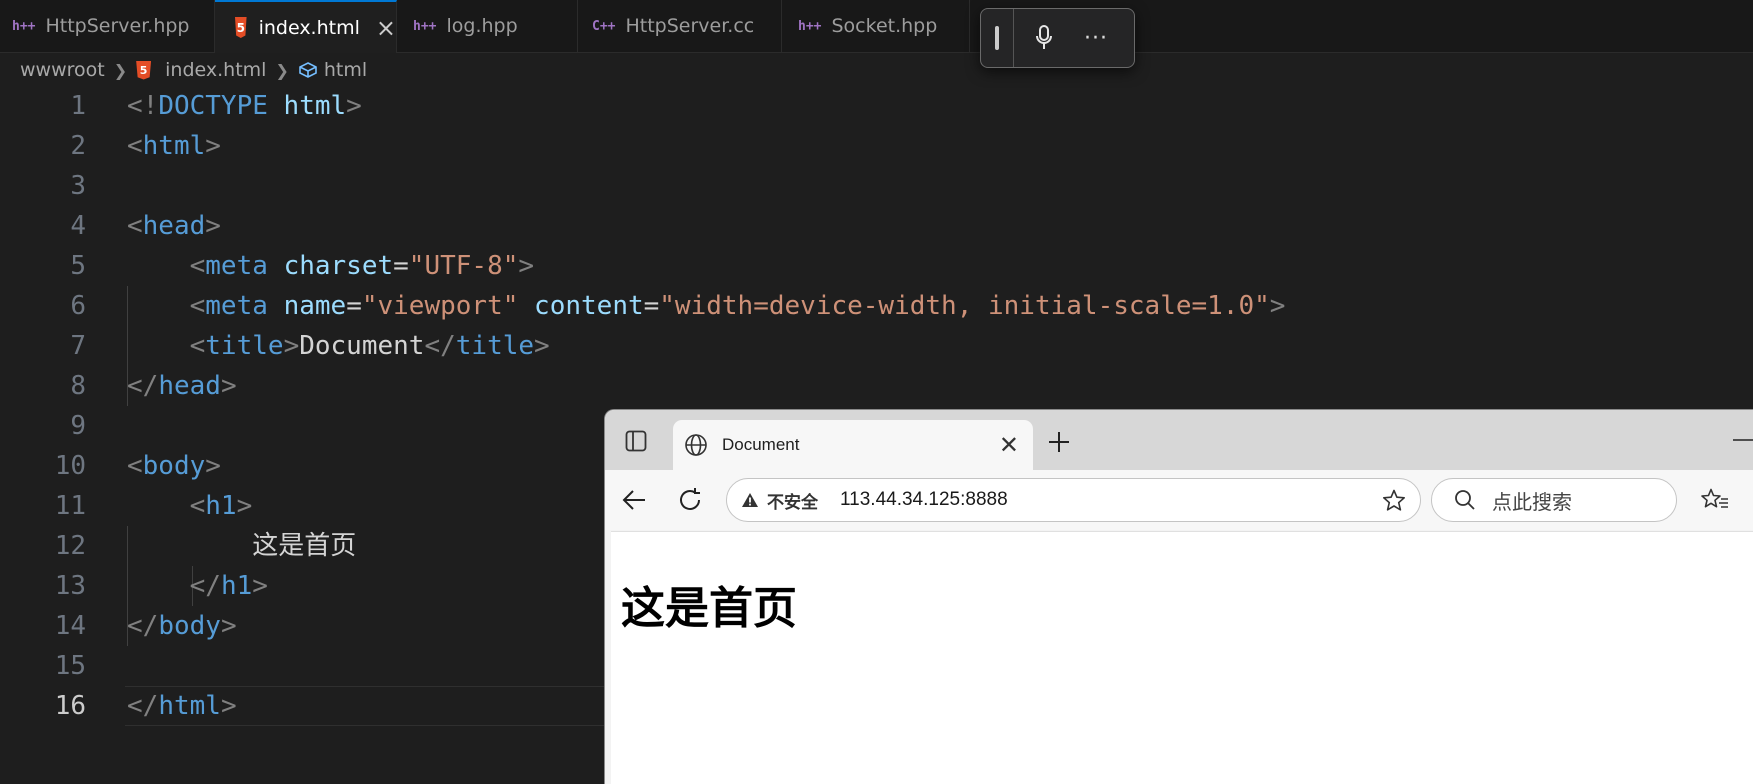 This screenshot has width=1753, height=784. What do you see at coordinates (70, 506) in the screenshot?
I see `line-number: 11` at bounding box center [70, 506].